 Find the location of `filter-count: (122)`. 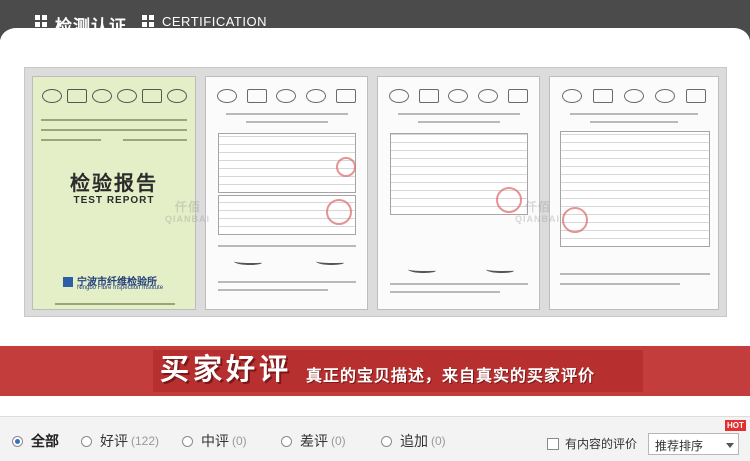

filter-count: (122) is located at coordinates (145, 441).